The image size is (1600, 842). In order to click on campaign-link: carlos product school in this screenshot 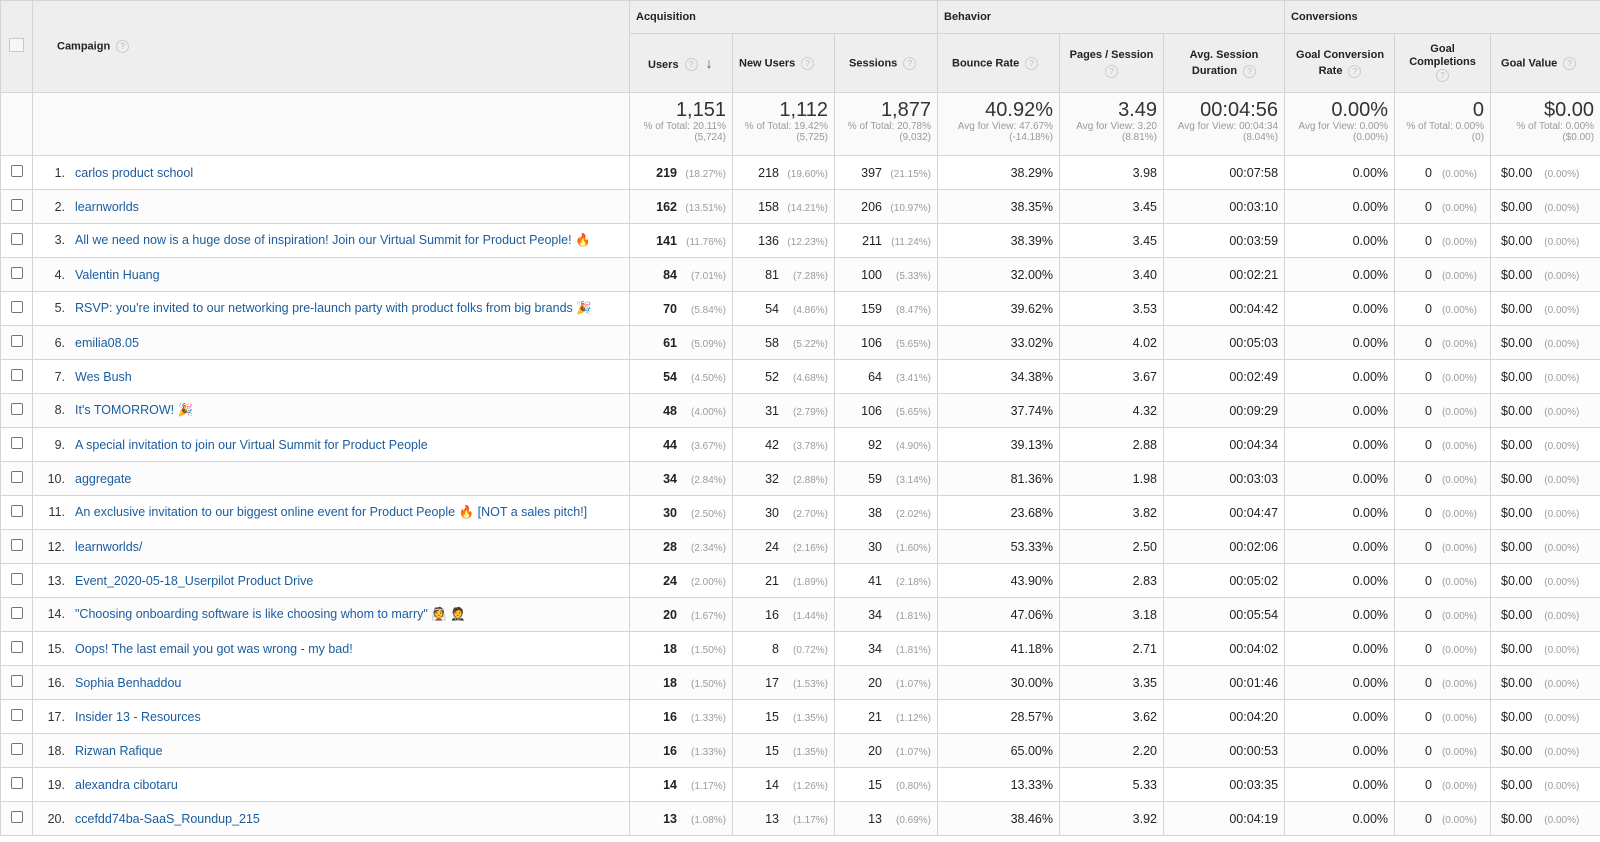, I will do `click(134, 173)`.